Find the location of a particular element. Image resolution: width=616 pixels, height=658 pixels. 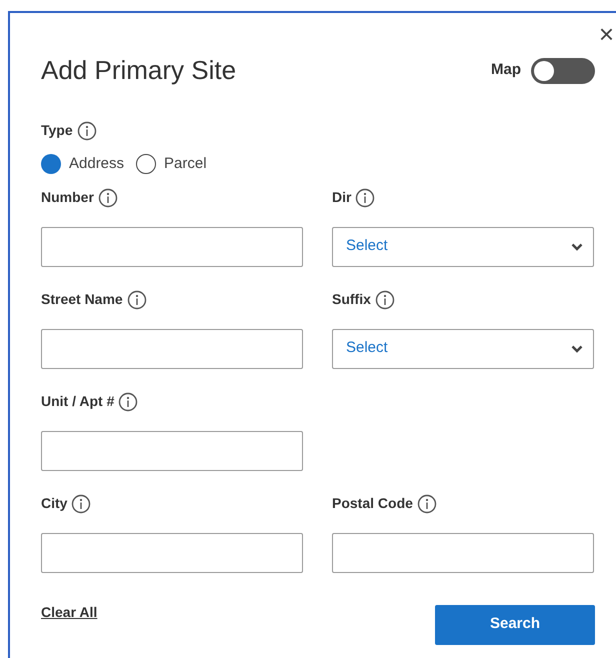

clear-all-link: Clear All is located at coordinates (69, 612).